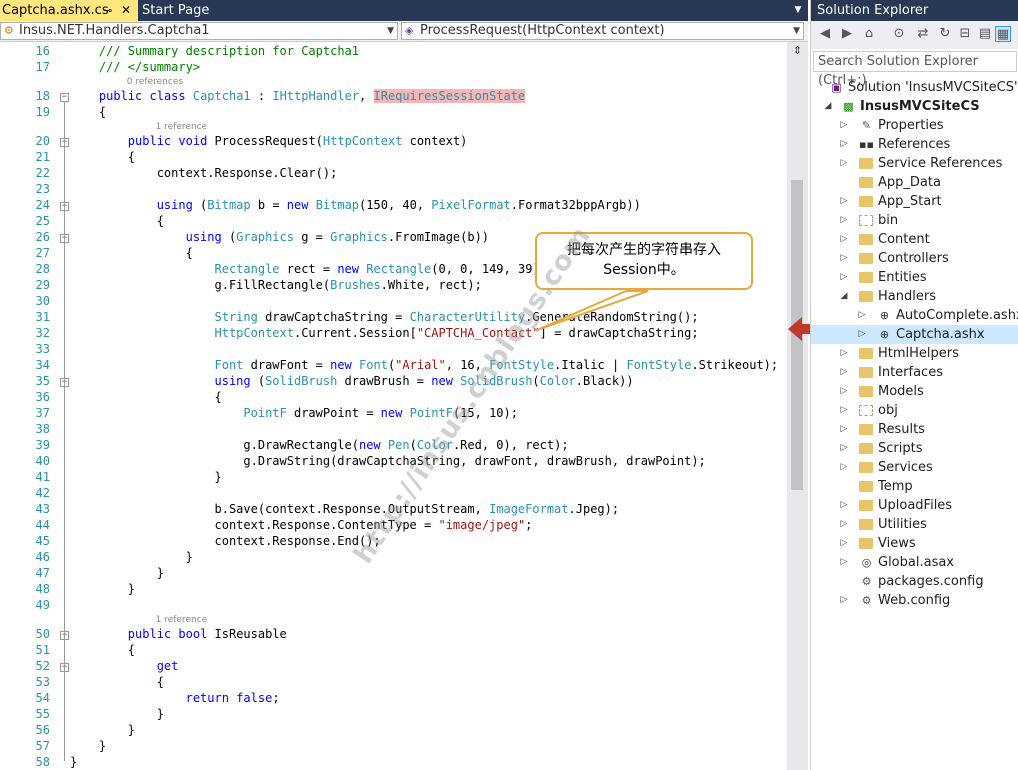 The height and width of the screenshot is (770, 1018). I want to click on tab-start-page: Start Page, so click(190, 10).